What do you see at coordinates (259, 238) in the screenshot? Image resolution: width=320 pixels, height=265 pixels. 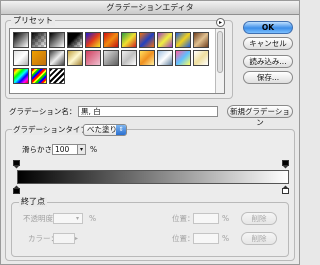 I see `delete-color-stop-button: 削除` at bounding box center [259, 238].